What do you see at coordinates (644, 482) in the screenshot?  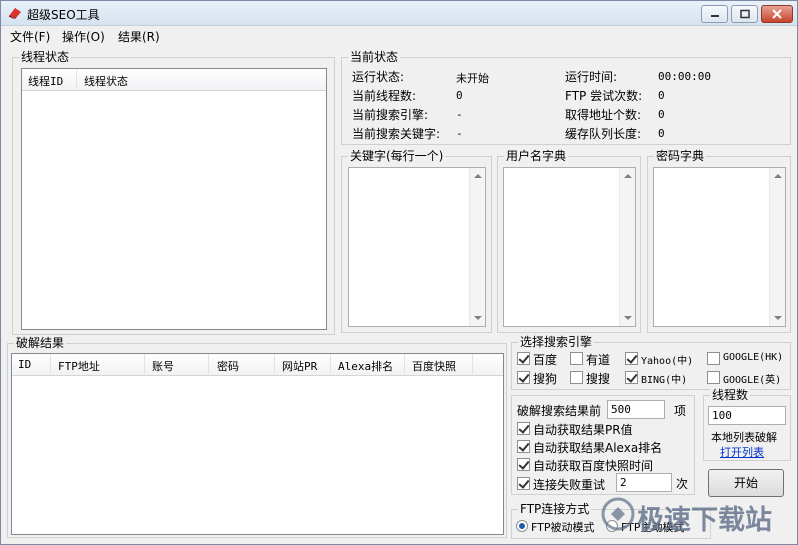 I see `retry-input: 2` at bounding box center [644, 482].